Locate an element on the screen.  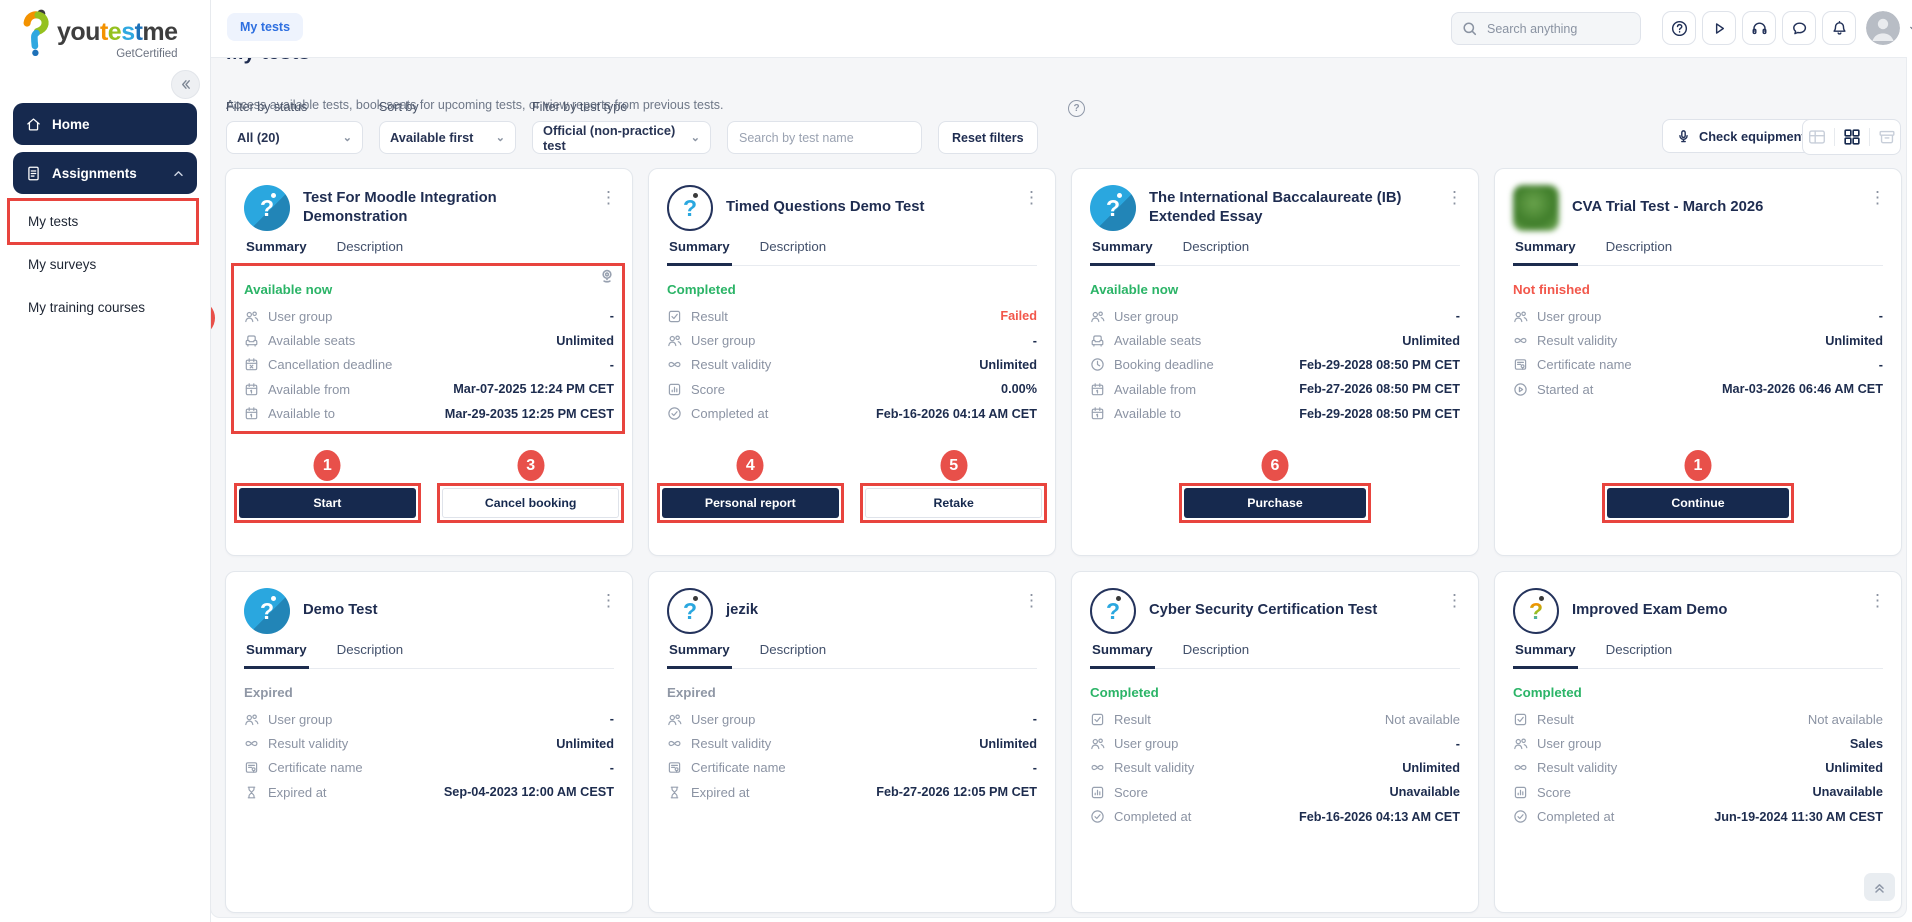
test-card-header: ? Improved Exam Demo is located at coordinates (1698, 611).